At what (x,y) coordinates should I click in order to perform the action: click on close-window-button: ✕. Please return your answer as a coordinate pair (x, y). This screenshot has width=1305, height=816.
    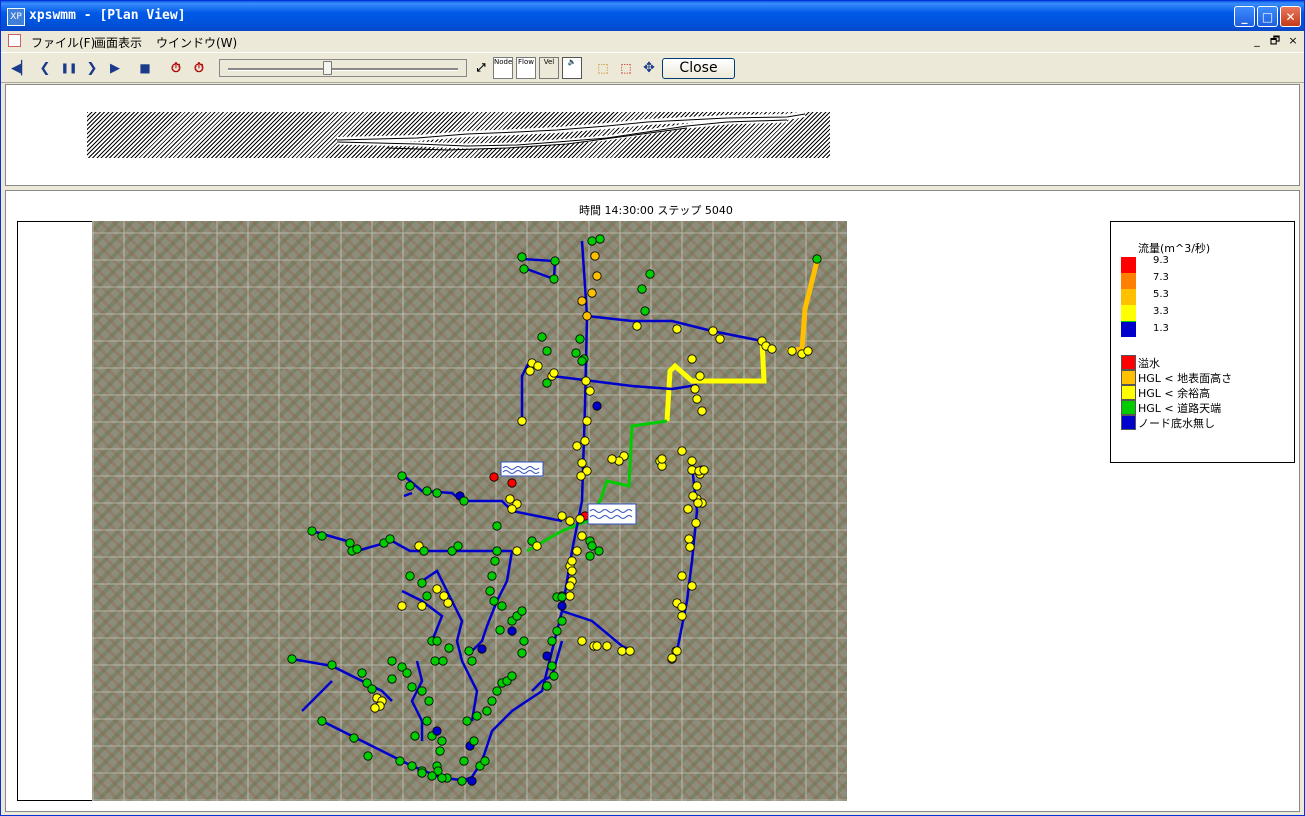
    Looking at the image, I should click on (1290, 16).